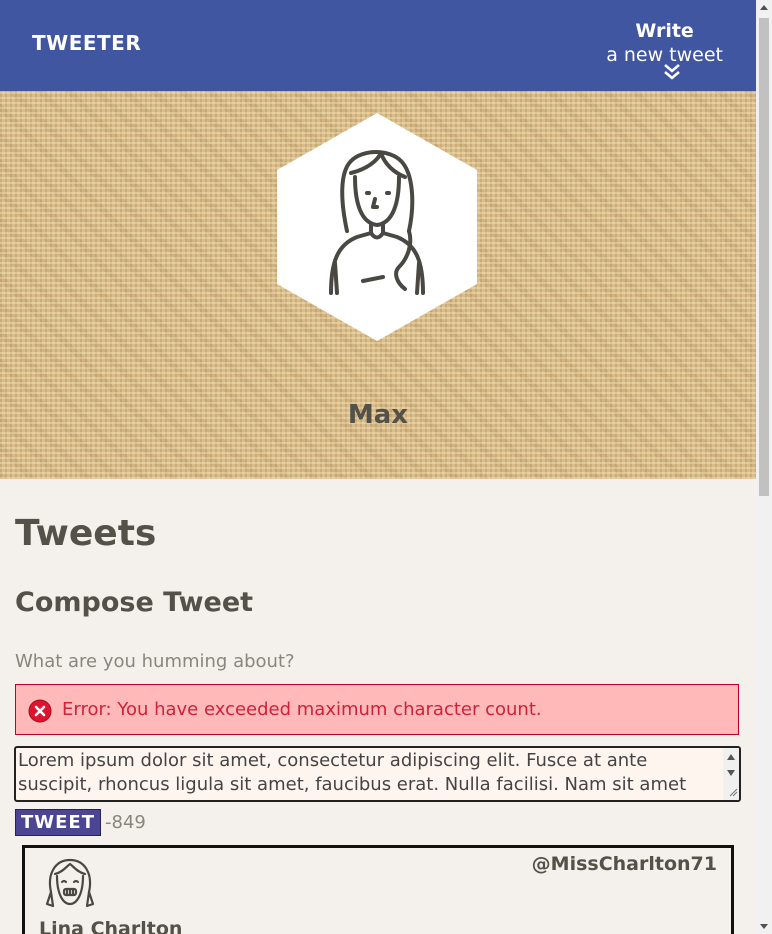  I want to click on scroll-up-icon, so click(764, 7).